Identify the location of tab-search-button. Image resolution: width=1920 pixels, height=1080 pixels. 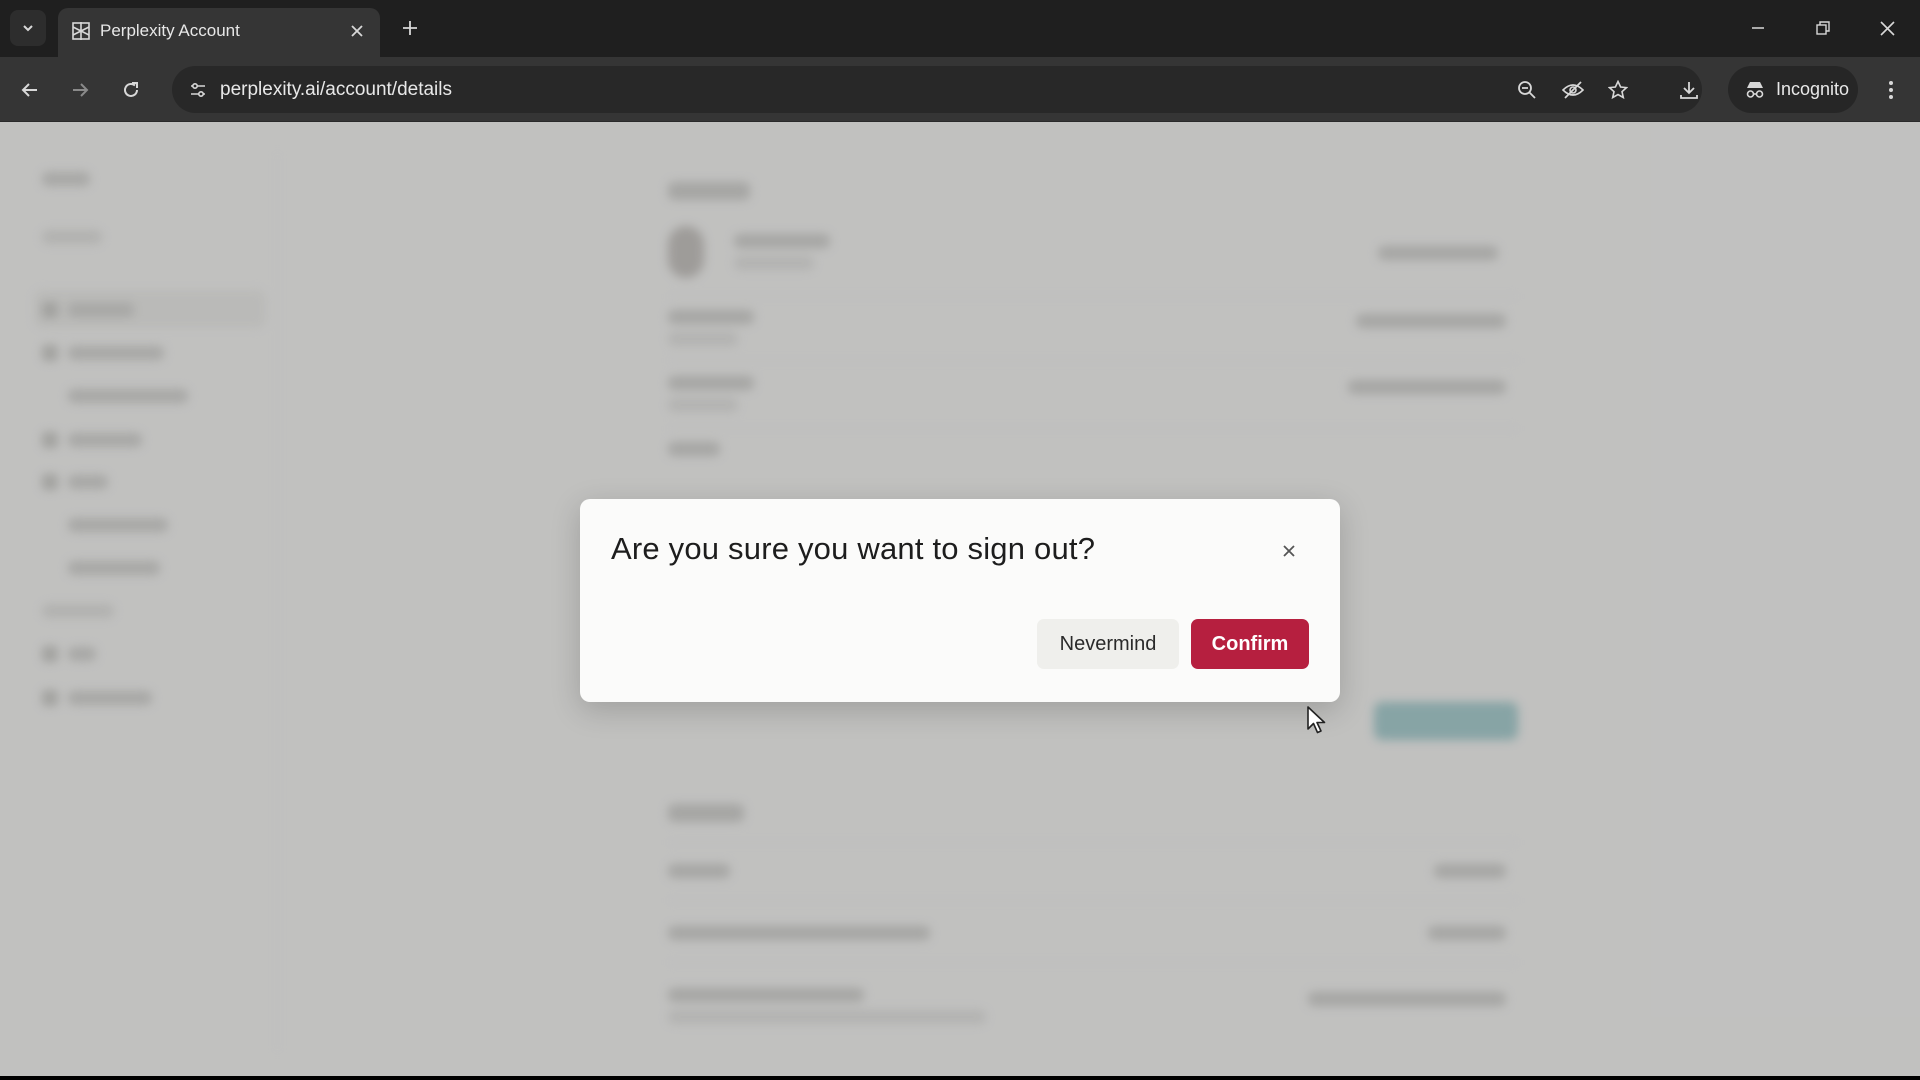
(28, 28).